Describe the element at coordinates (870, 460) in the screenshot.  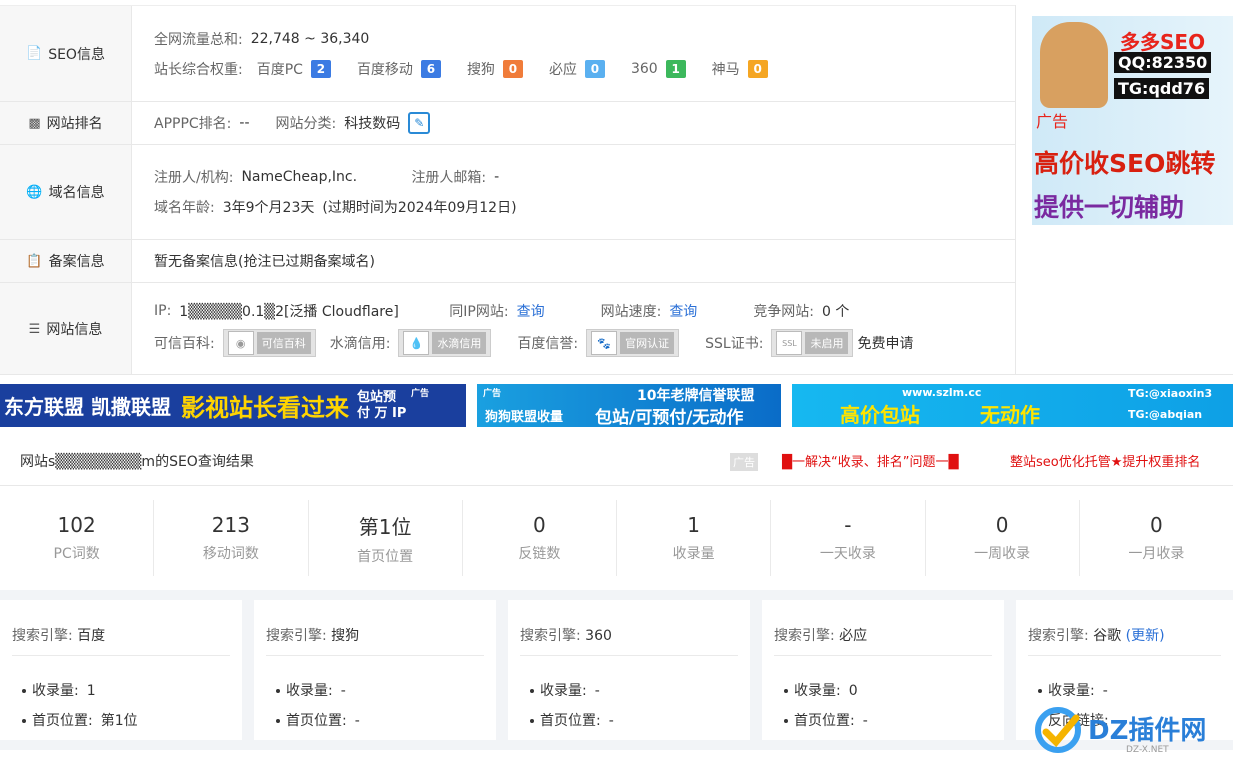
I see `promo-link-1: █一解决“收录、排名”问题一█` at that location.